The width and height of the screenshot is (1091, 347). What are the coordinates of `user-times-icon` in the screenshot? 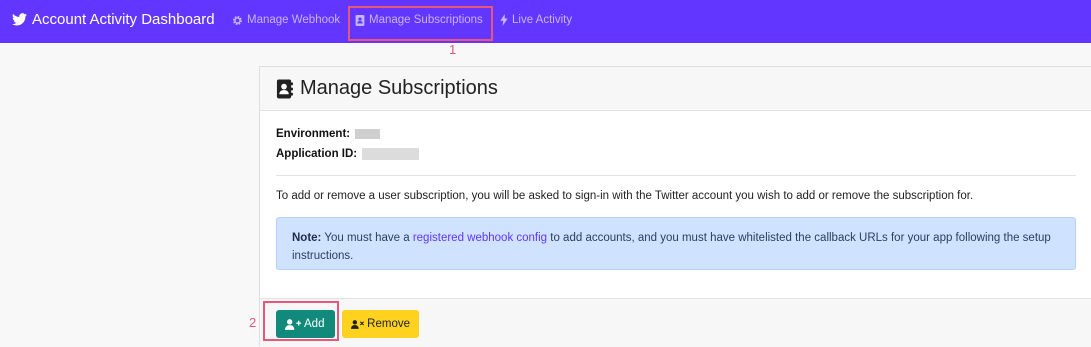 It's located at (358, 324).